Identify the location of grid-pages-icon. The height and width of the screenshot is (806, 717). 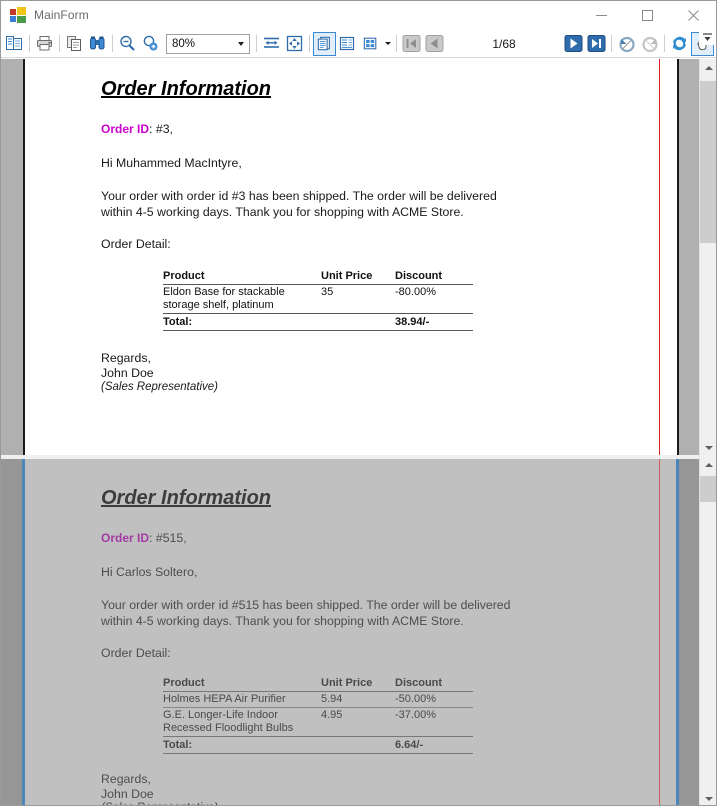
(370, 44).